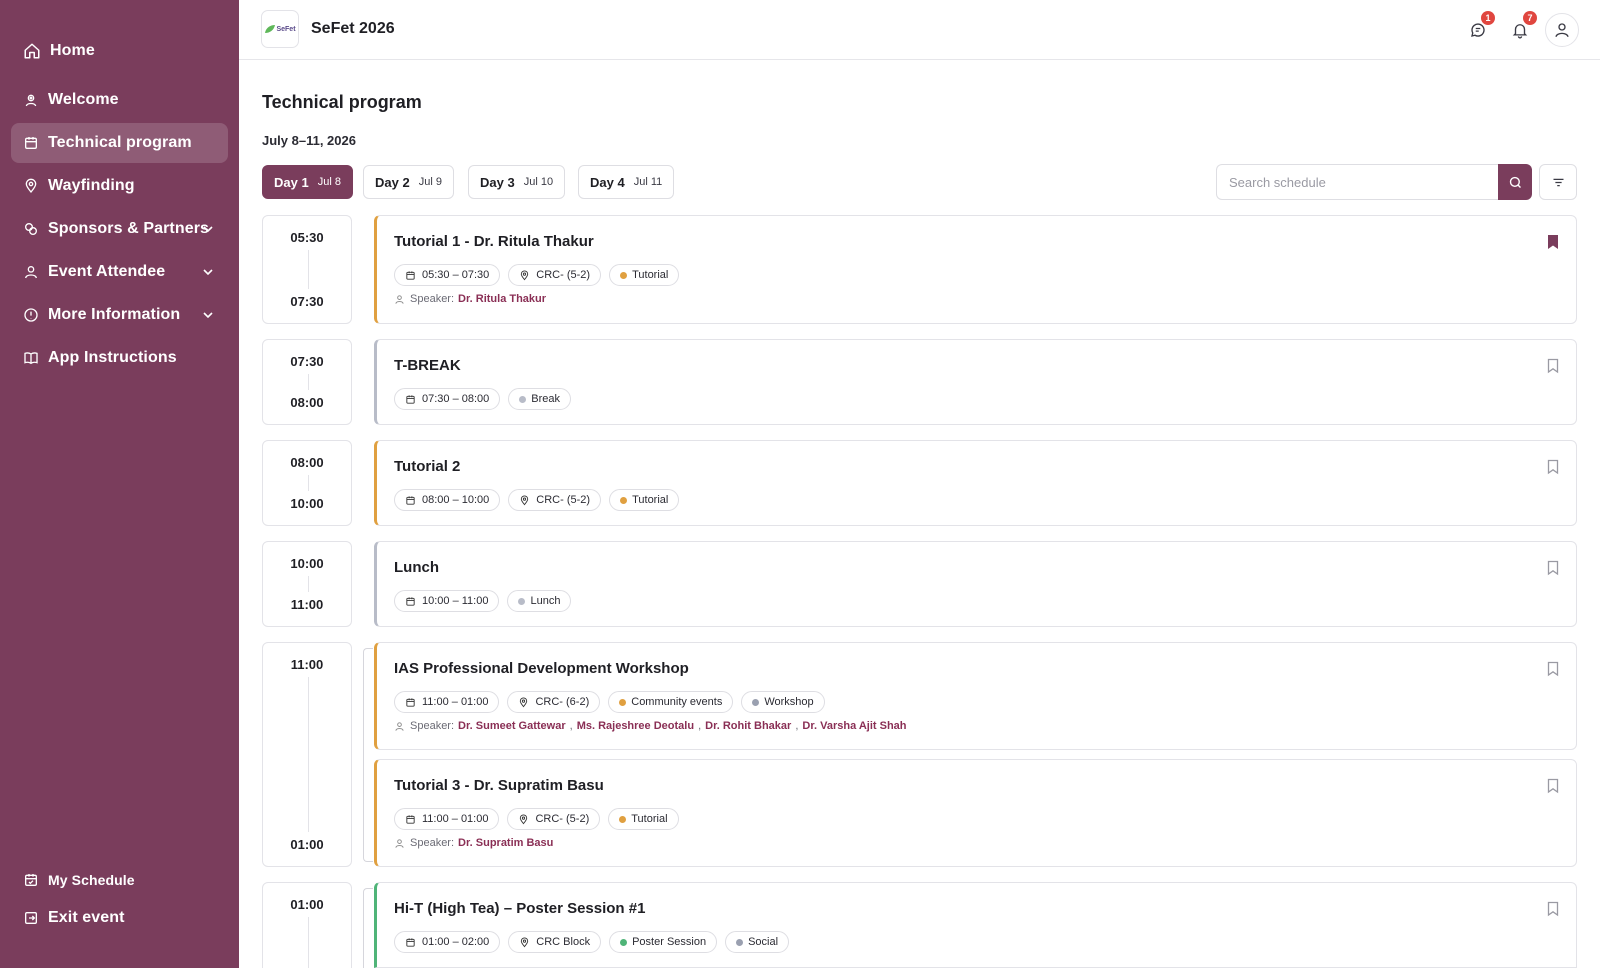 The image size is (1600, 968). What do you see at coordinates (494, 241) in the screenshot?
I see `event-title: Tutorial 1 - Dr. Ritula Thakur` at bounding box center [494, 241].